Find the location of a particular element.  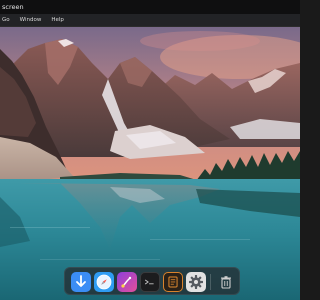

window-title-bar: screen is located at coordinates (150, 7).